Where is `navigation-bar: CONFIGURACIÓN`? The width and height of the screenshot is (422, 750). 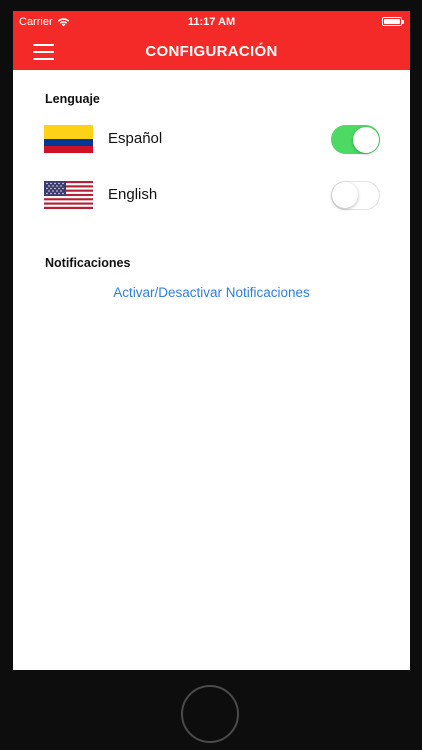 navigation-bar: CONFIGURACIÓN is located at coordinates (211, 51).